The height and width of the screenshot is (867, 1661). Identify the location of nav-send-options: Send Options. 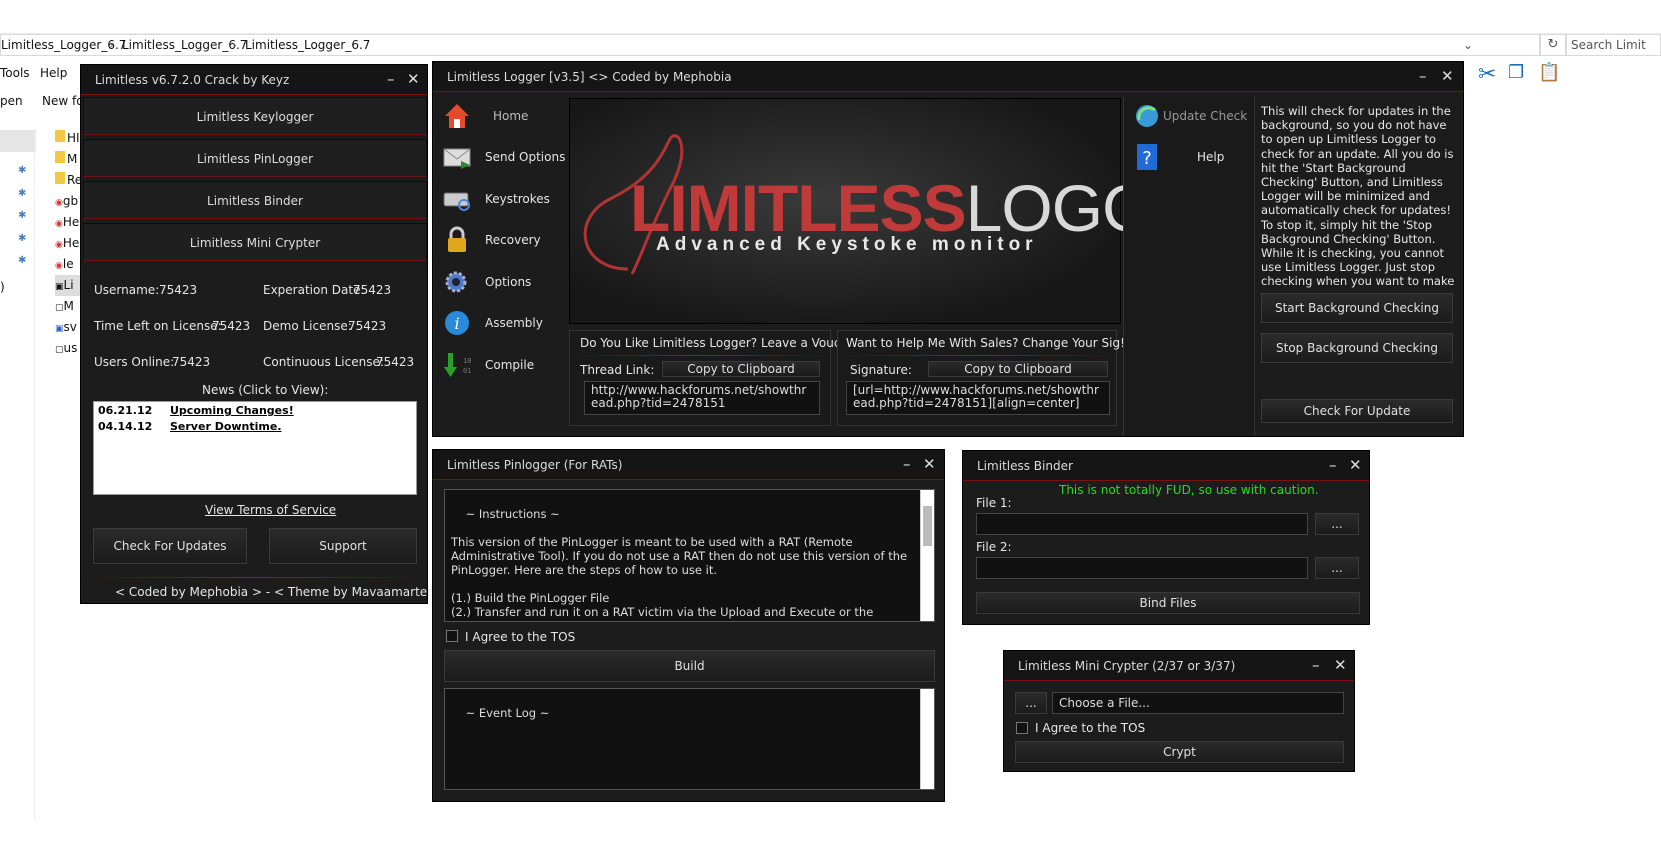
(502, 157).